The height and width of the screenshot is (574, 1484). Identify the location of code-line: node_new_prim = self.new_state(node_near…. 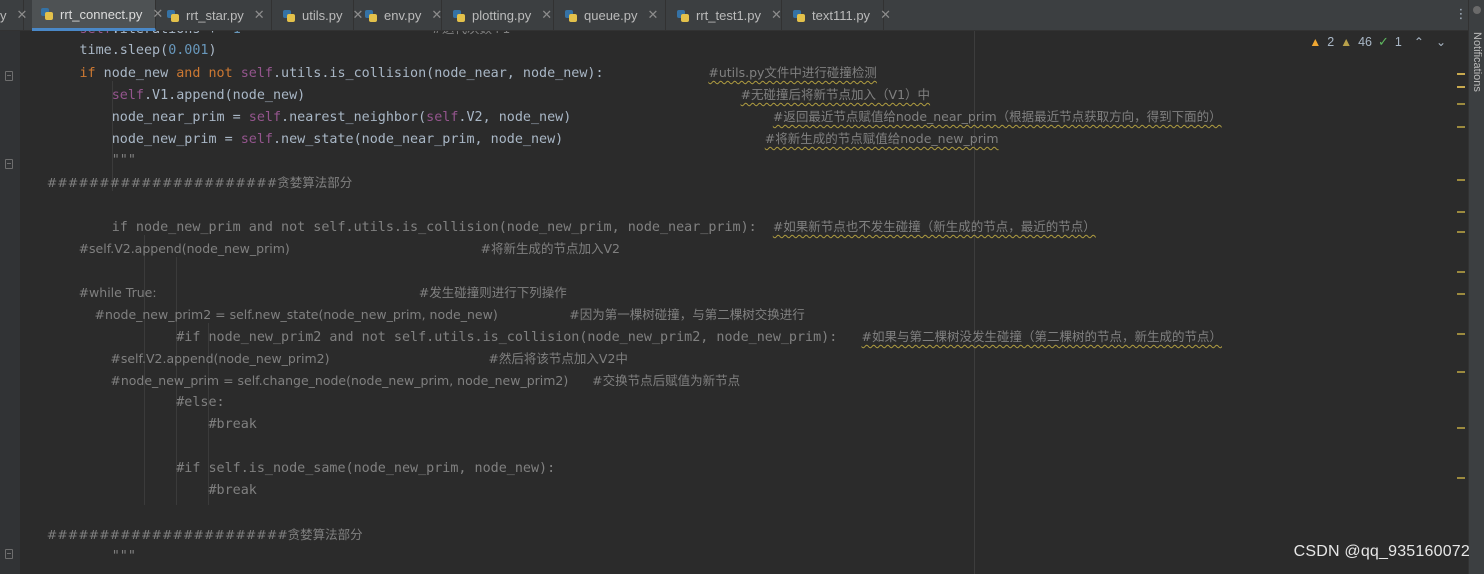
(507, 139).